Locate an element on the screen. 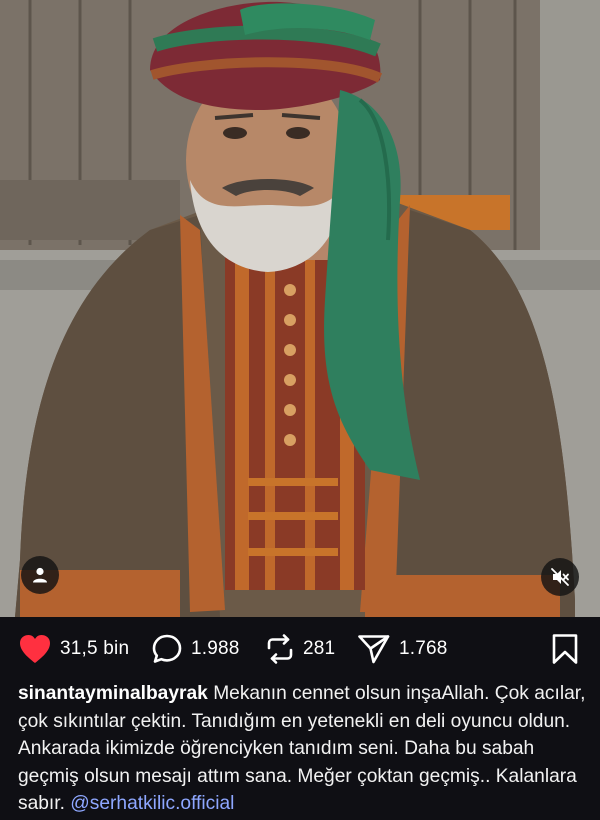  mute-button is located at coordinates (560, 577).